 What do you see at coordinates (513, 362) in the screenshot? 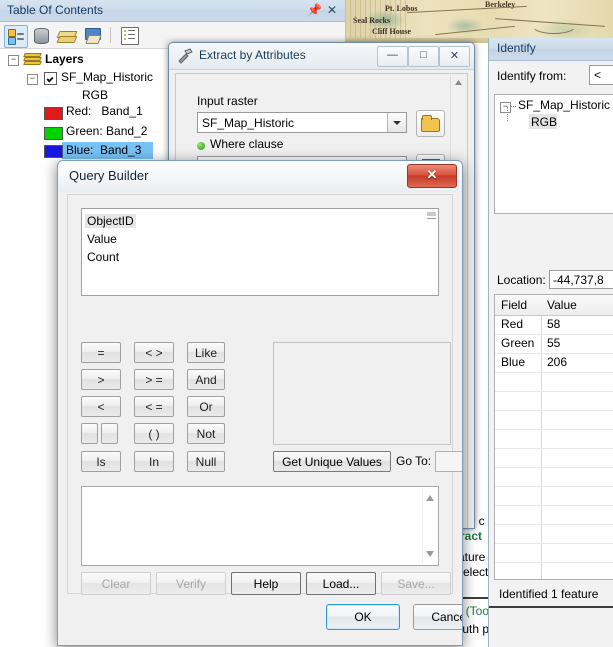
I see `cell-field: Blue` at bounding box center [513, 362].